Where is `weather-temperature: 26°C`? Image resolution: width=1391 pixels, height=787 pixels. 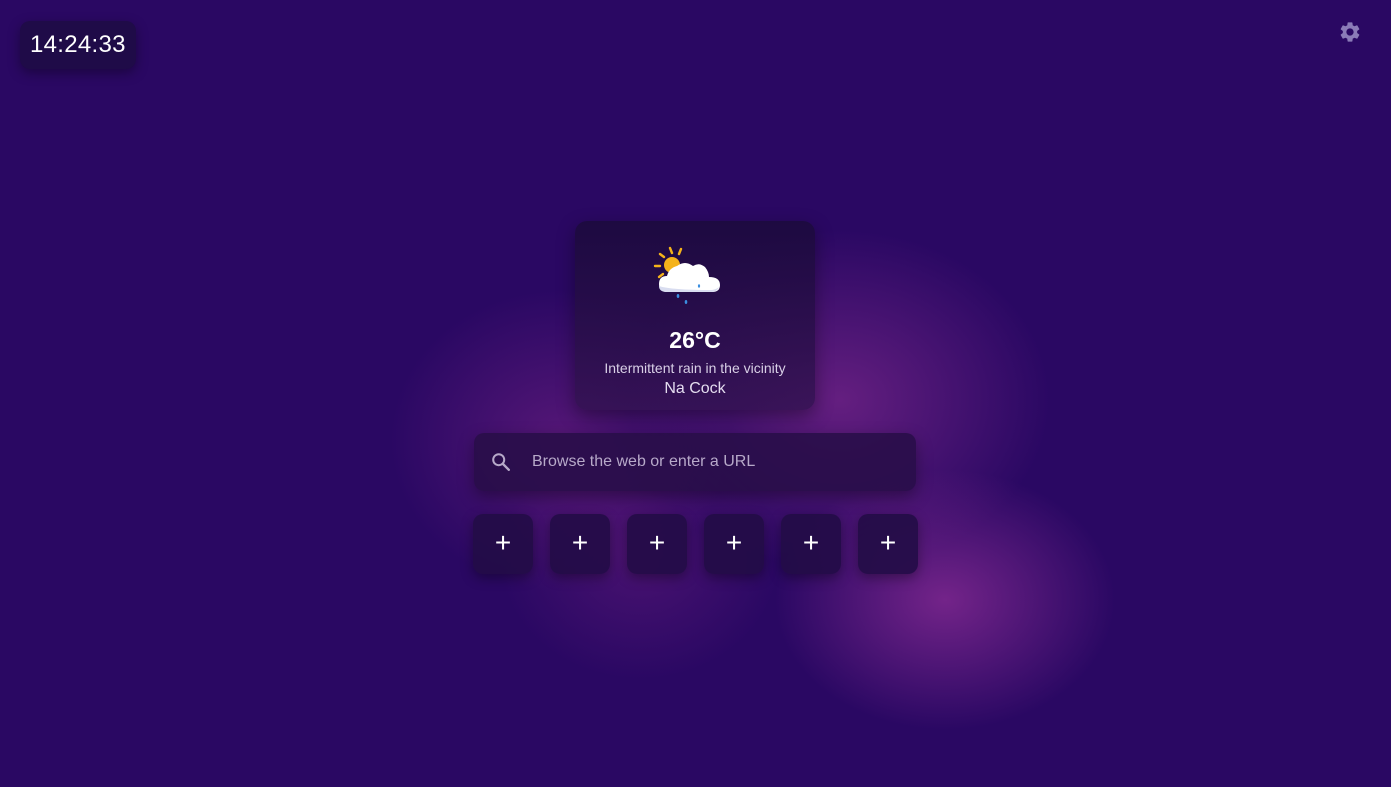 weather-temperature: 26°C is located at coordinates (695, 340).